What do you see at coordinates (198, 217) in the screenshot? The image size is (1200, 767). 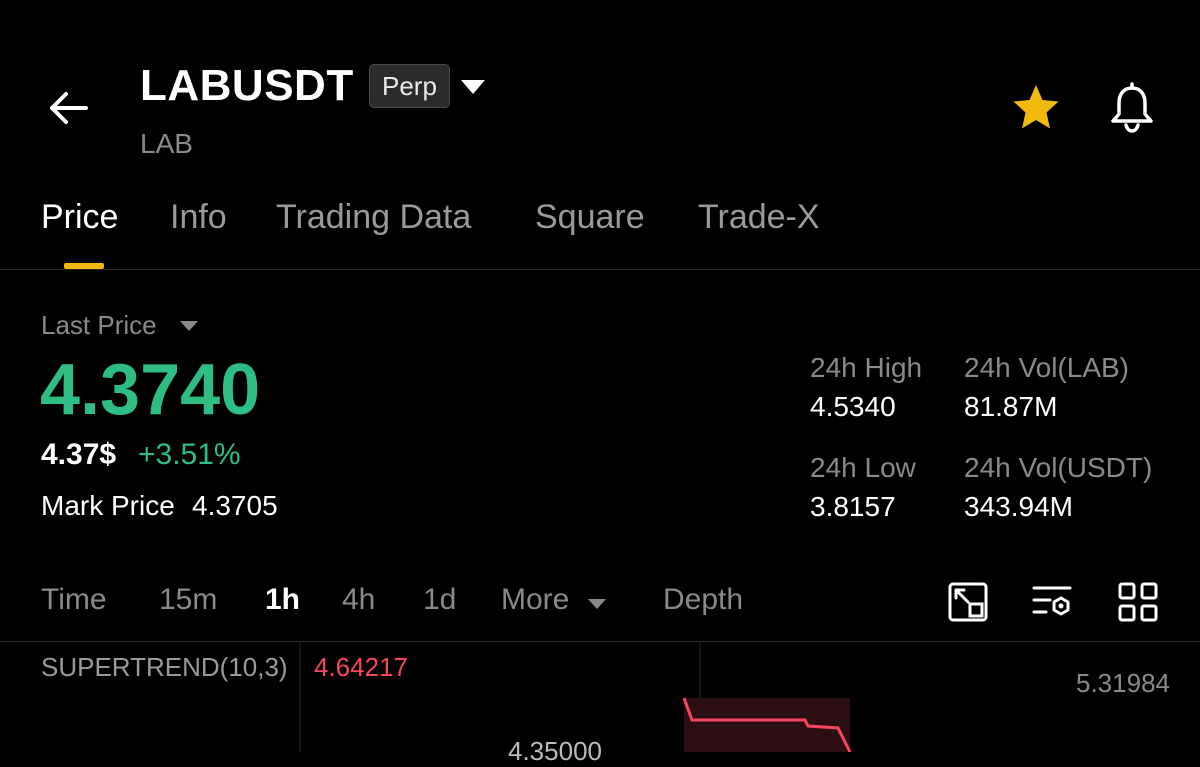 I see `tab-info: Info` at bounding box center [198, 217].